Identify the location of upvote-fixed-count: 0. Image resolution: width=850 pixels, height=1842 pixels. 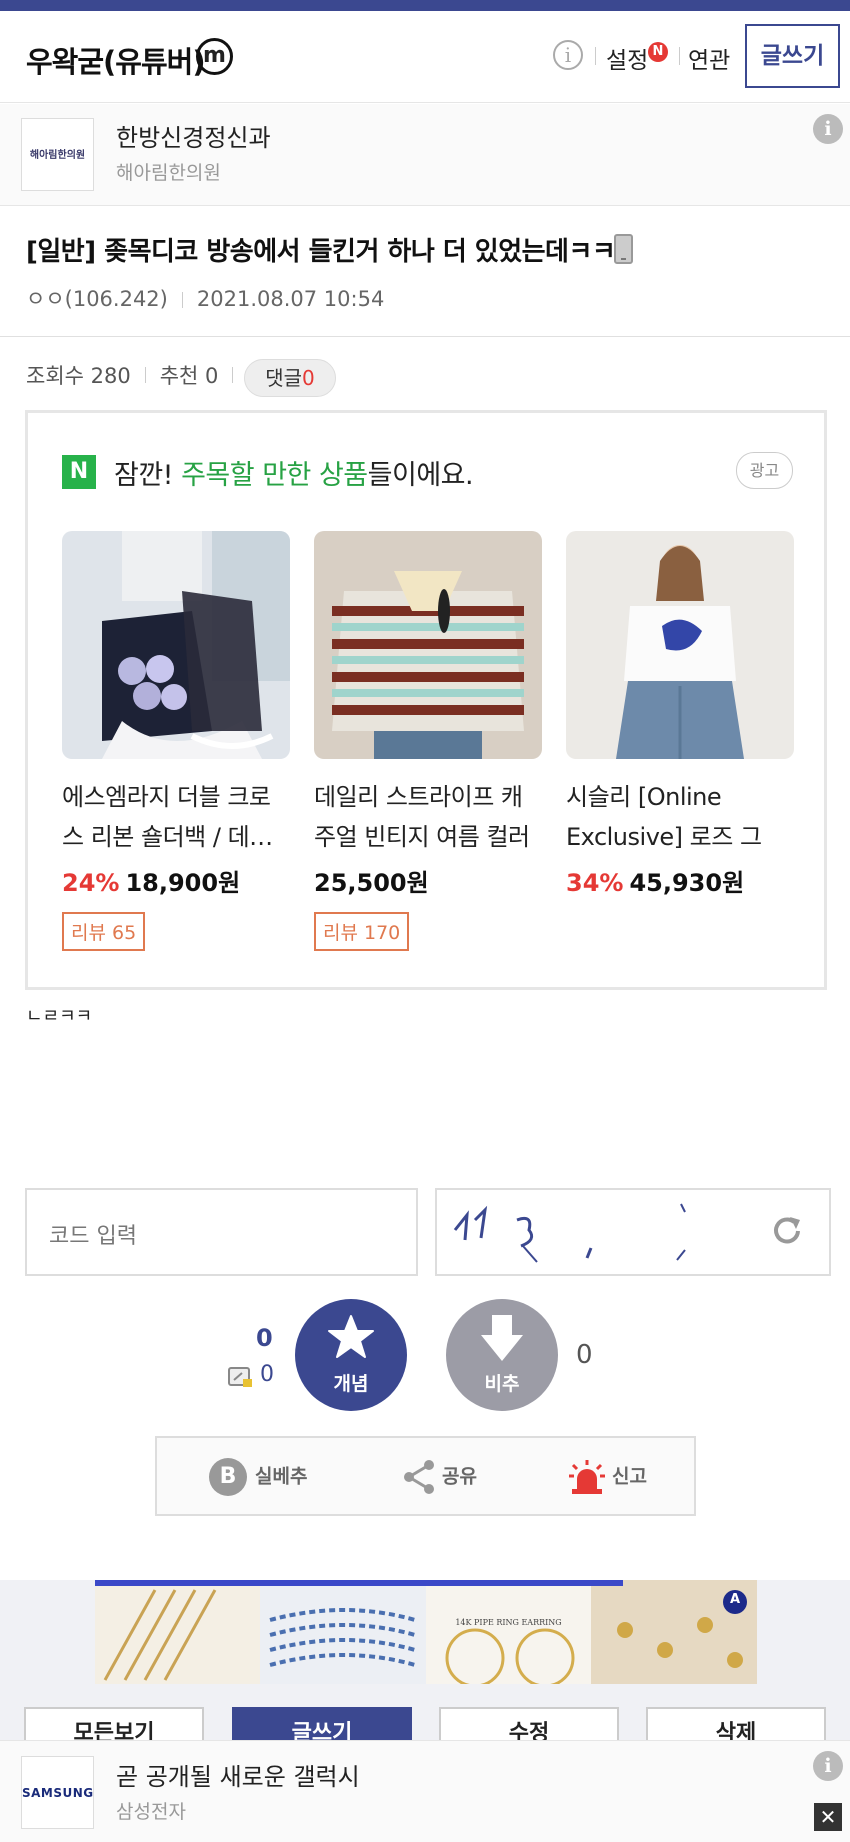
(267, 1374).